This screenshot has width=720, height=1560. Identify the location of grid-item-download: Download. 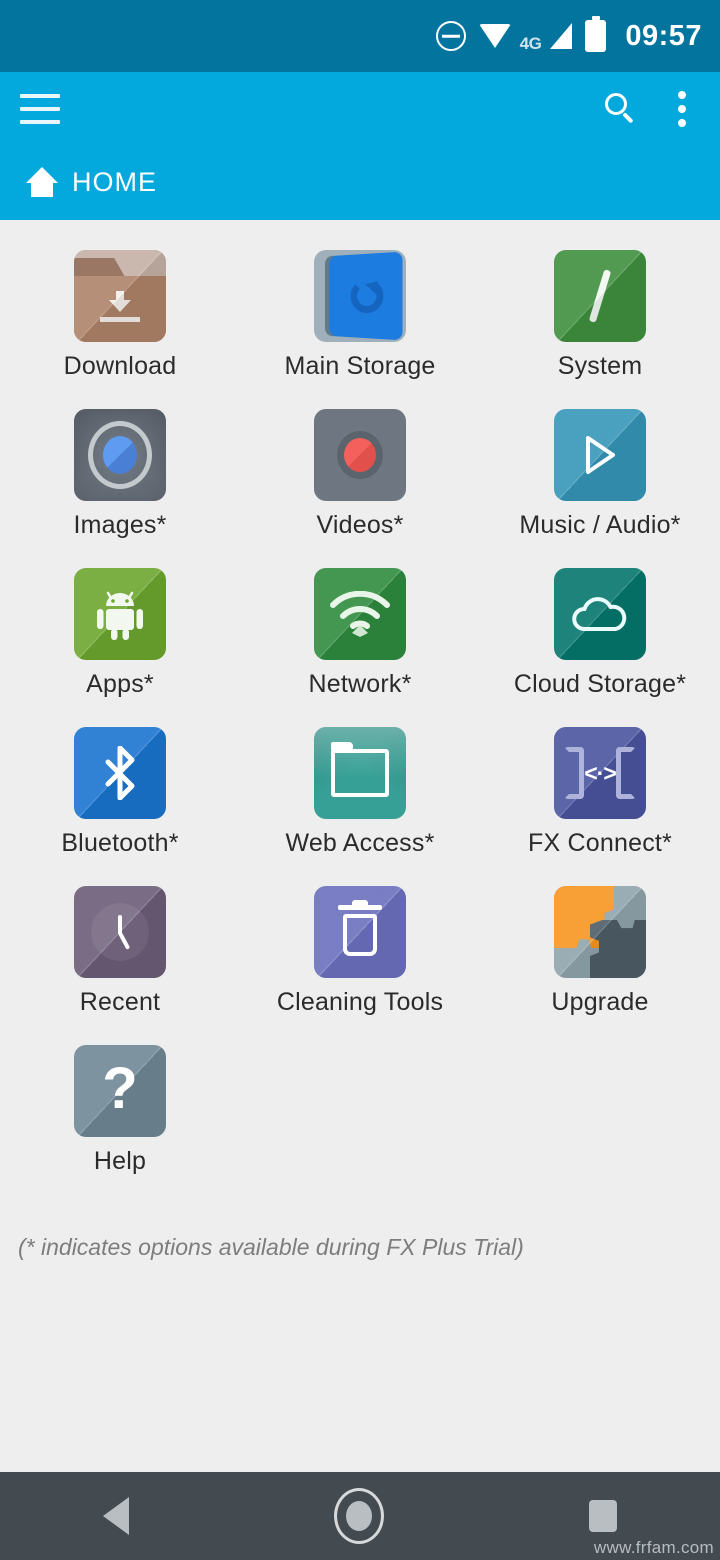
(120, 315).